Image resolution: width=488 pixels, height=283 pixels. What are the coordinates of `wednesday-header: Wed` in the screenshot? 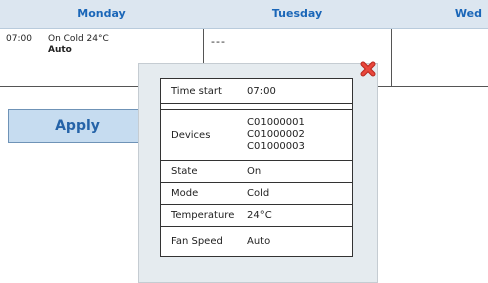 It's located at (439, 14).